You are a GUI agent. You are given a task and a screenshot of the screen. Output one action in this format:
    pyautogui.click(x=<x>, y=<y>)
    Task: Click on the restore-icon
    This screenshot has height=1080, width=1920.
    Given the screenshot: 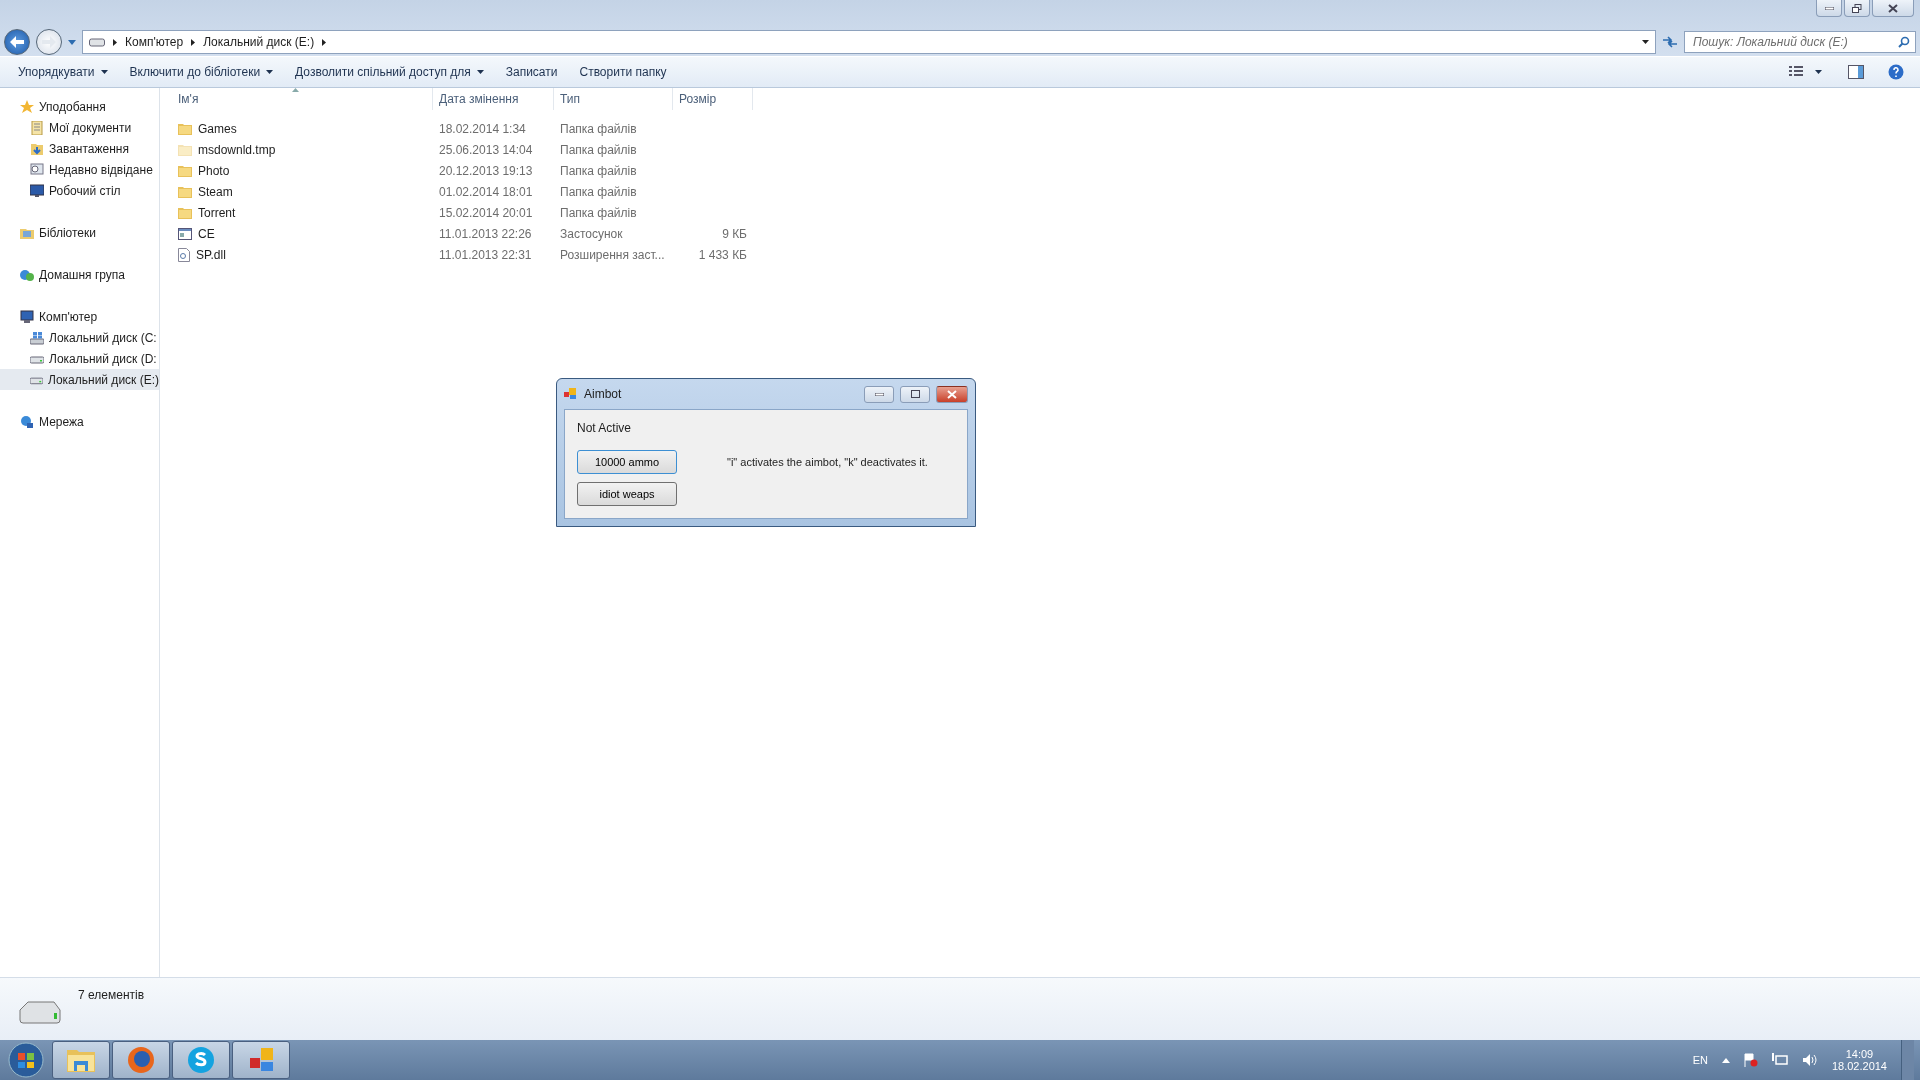 What is the action you would take?
    pyautogui.click(x=1857, y=8)
    